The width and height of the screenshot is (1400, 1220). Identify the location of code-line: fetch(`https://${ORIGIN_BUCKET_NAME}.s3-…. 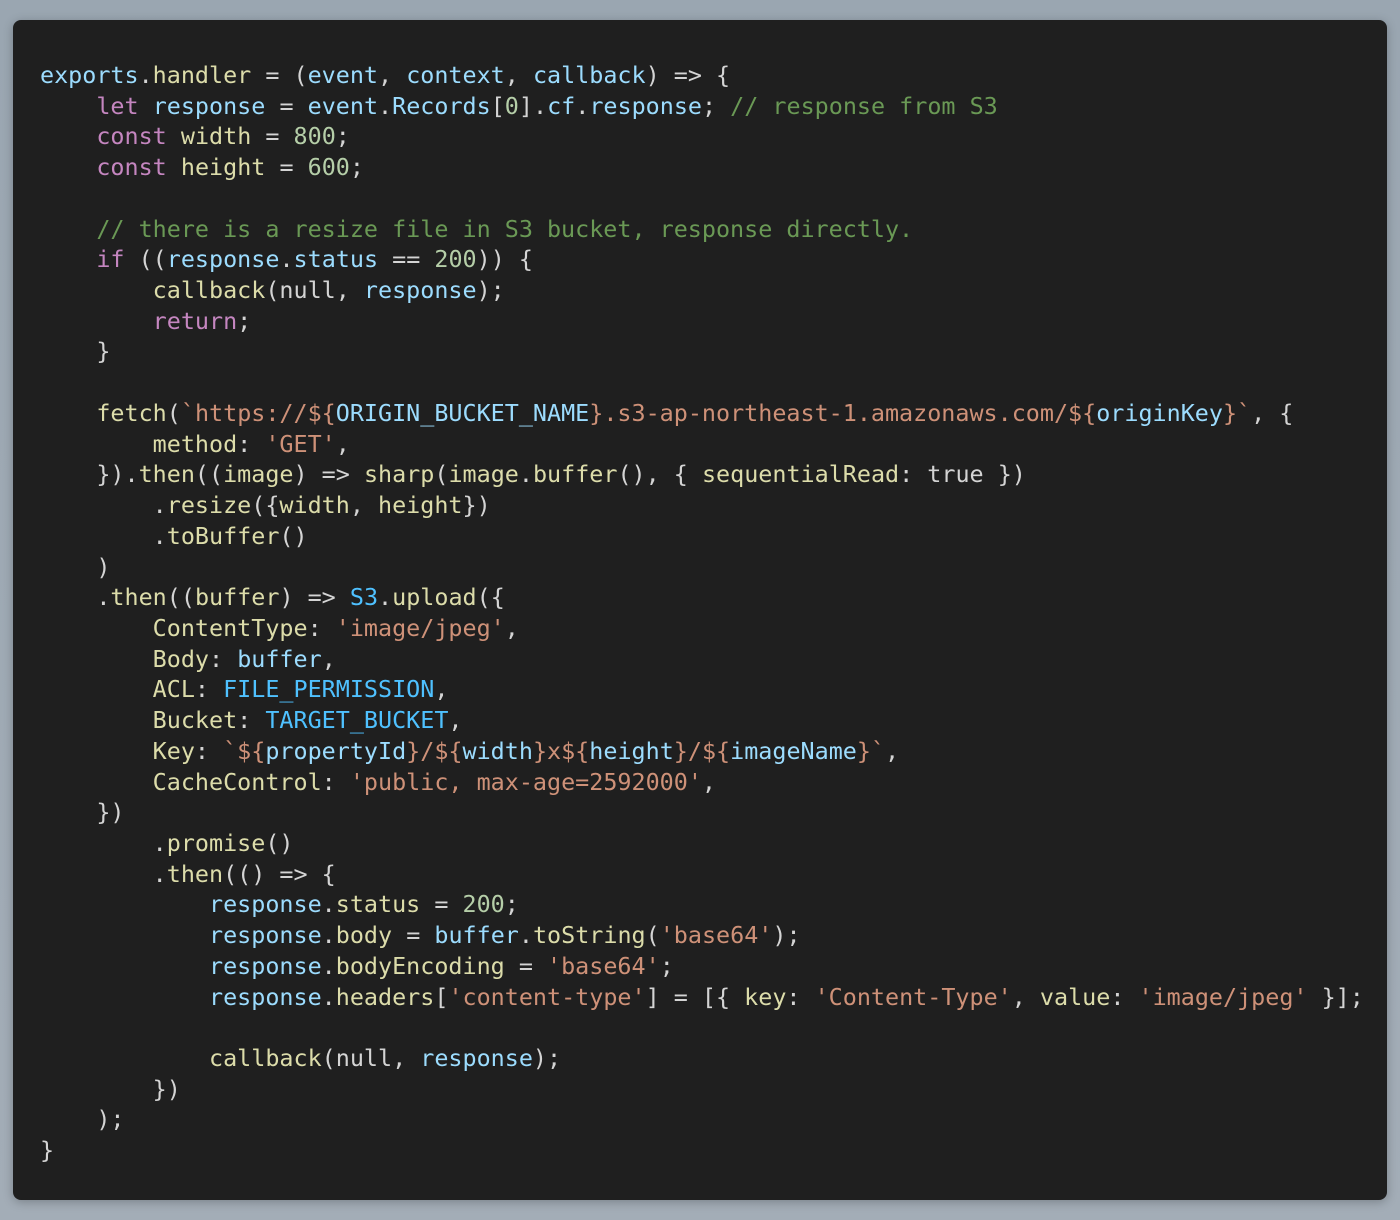
(713, 413).